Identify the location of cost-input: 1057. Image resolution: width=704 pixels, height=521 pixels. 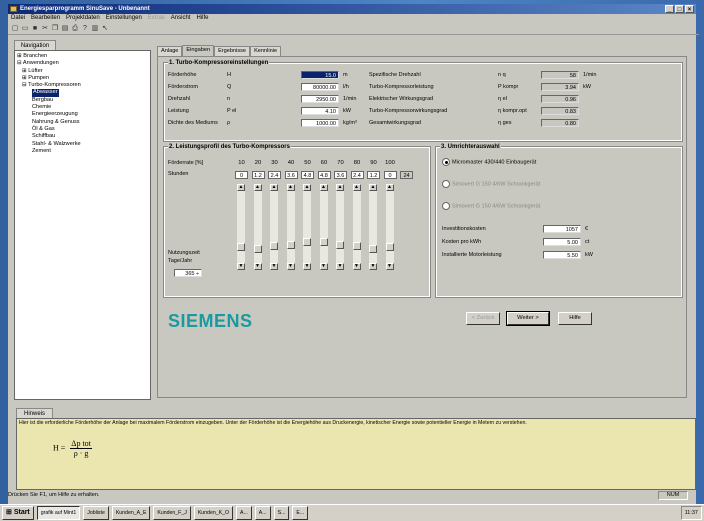
(562, 229).